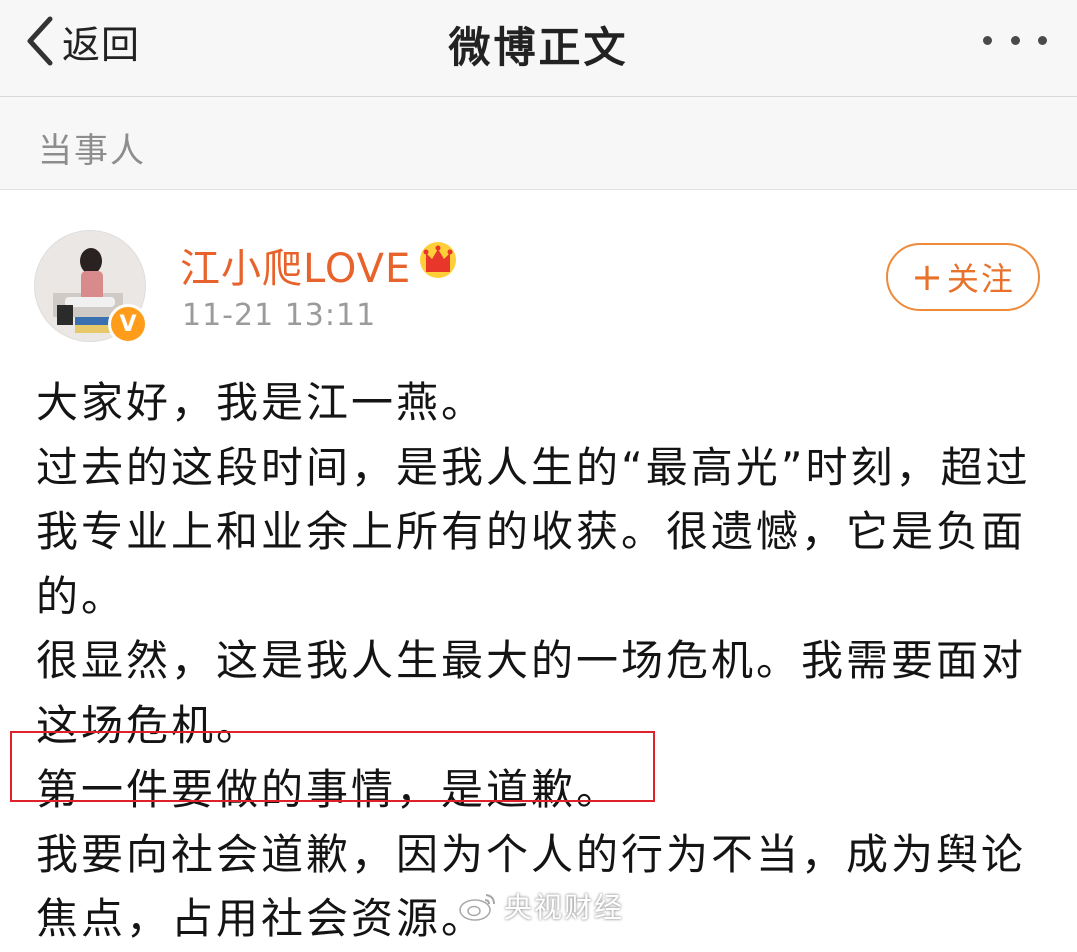 This screenshot has height=952, width=1077. I want to click on section-label: 当事人, so click(92, 151).